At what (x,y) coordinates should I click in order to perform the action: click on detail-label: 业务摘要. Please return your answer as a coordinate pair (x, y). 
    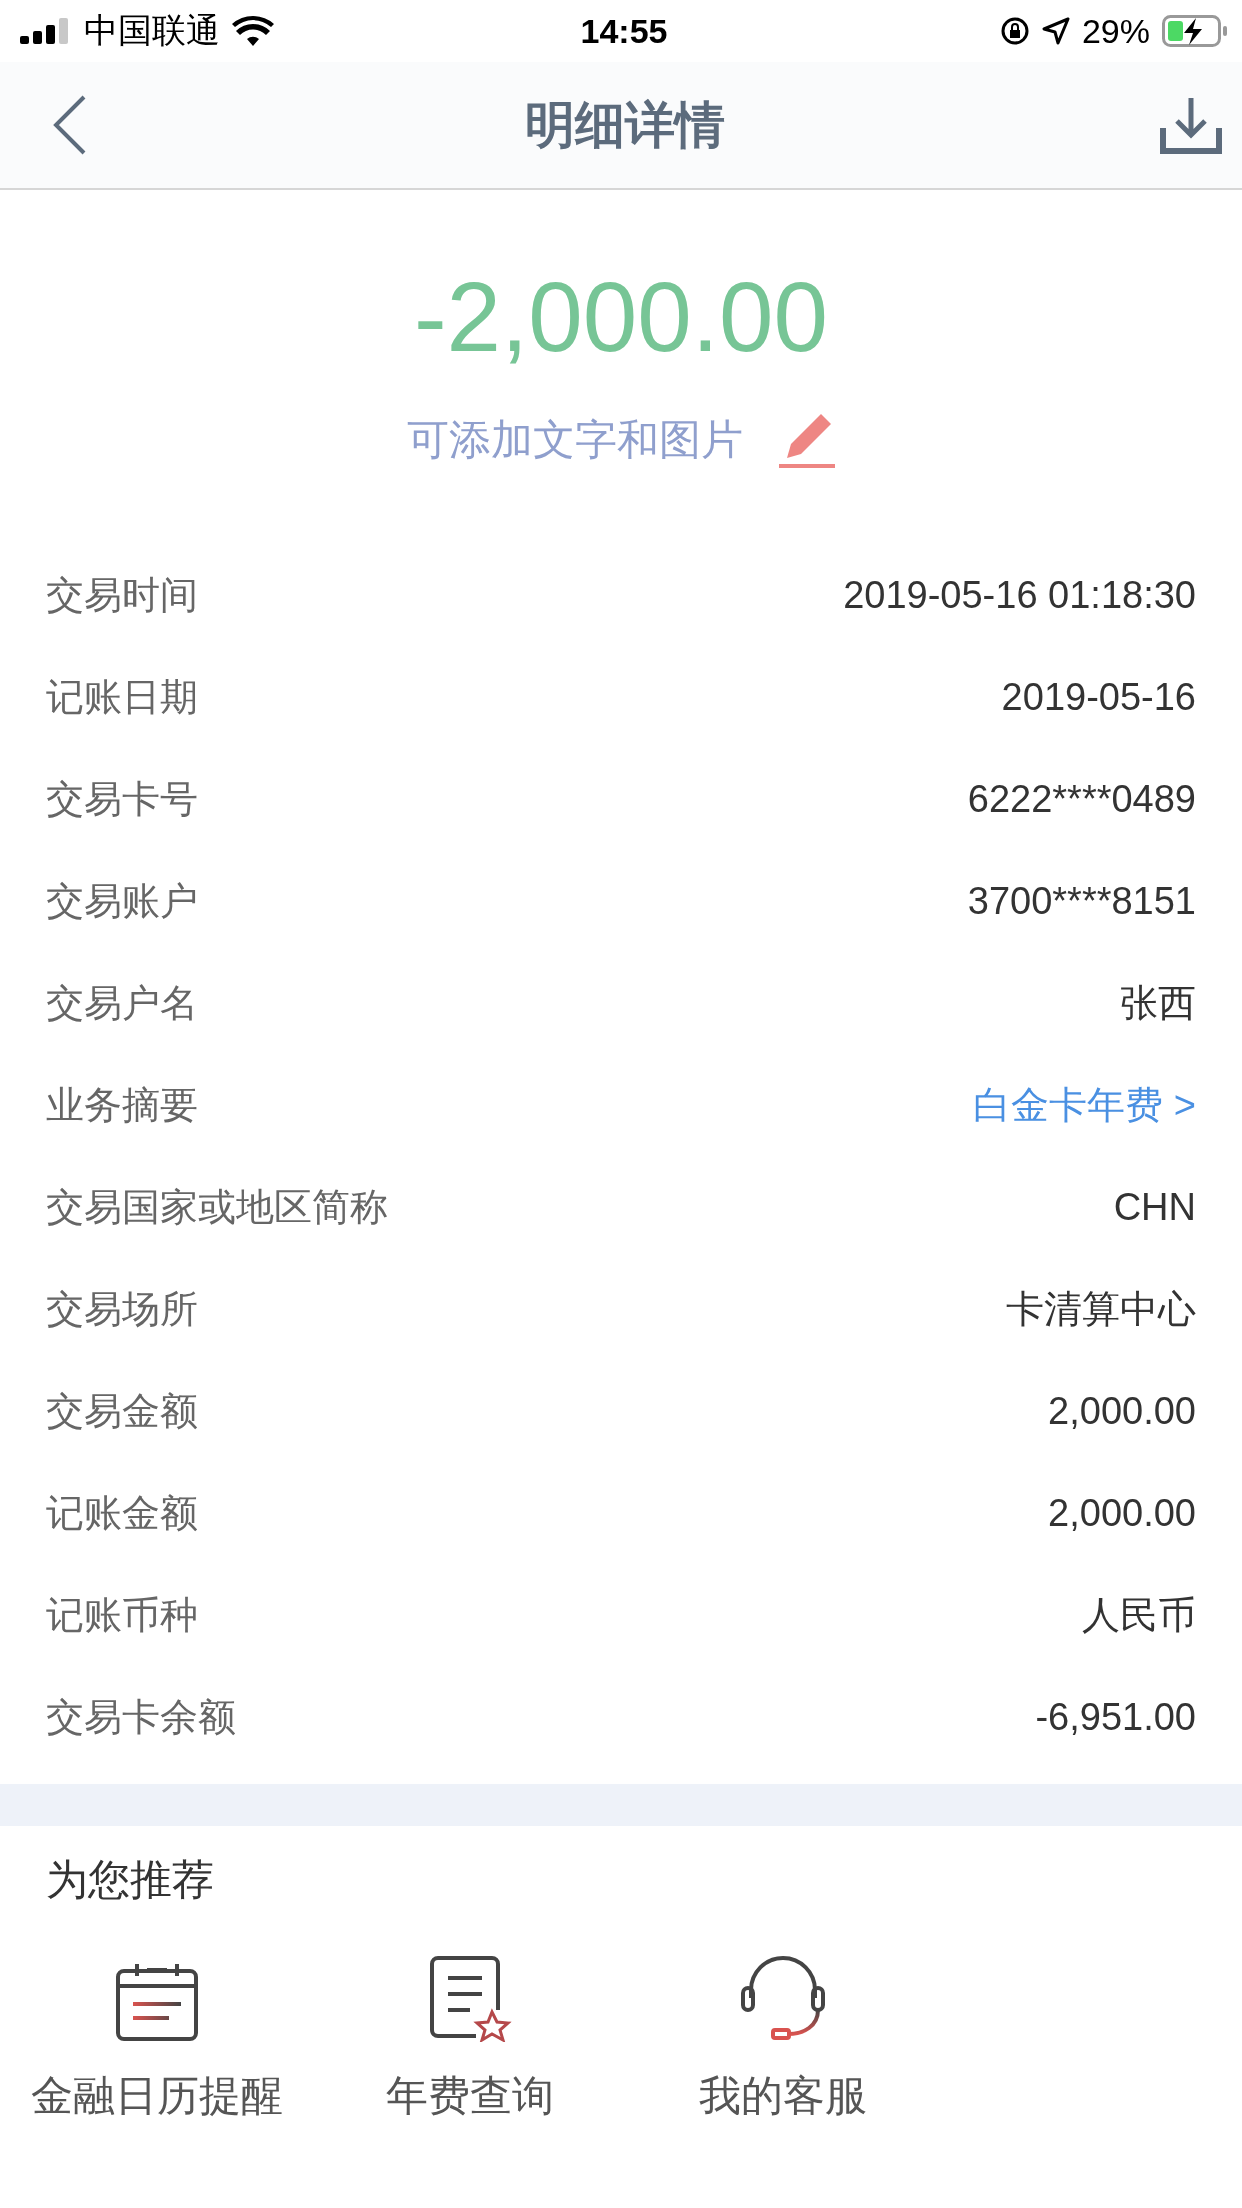
    Looking at the image, I should click on (122, 1105).